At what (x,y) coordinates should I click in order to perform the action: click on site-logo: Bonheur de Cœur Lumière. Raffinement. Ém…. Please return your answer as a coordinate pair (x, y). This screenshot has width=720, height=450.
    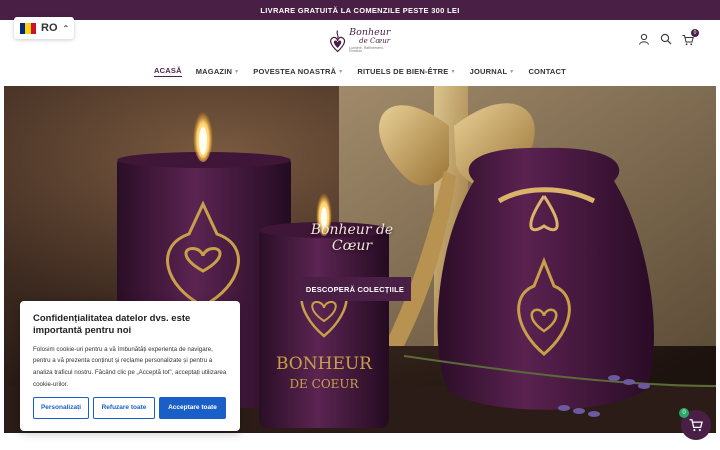
    Looking at the image, I should click on (360, 41).